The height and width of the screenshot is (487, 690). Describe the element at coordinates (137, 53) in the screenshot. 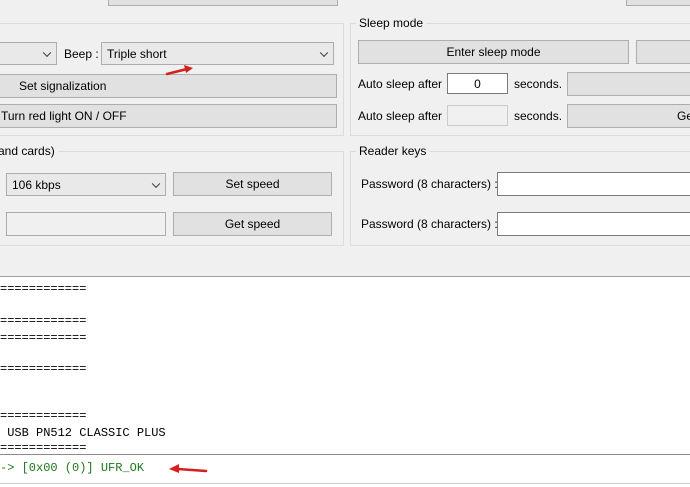

I see `beep-combo-value: Triple short` at that location.